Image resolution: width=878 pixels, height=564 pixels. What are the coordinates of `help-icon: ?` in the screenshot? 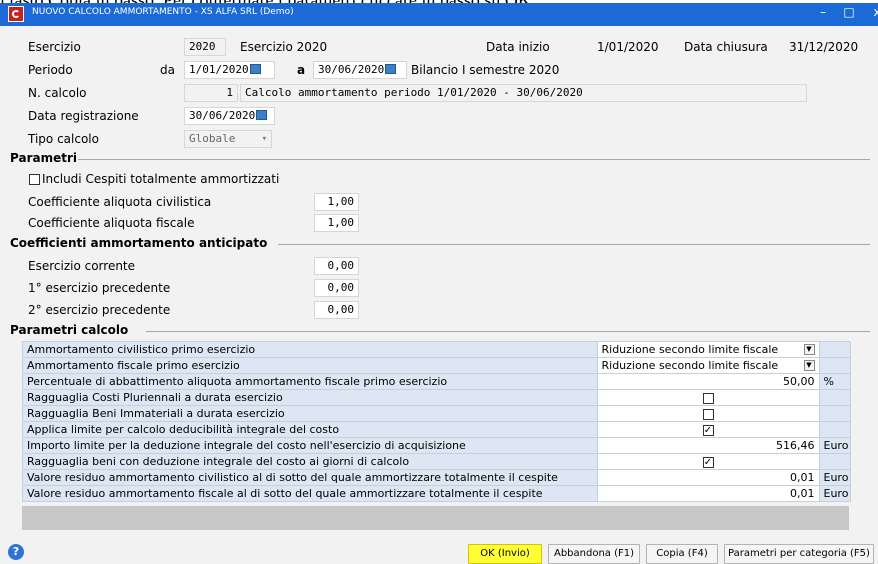 It's located at (16, 552).